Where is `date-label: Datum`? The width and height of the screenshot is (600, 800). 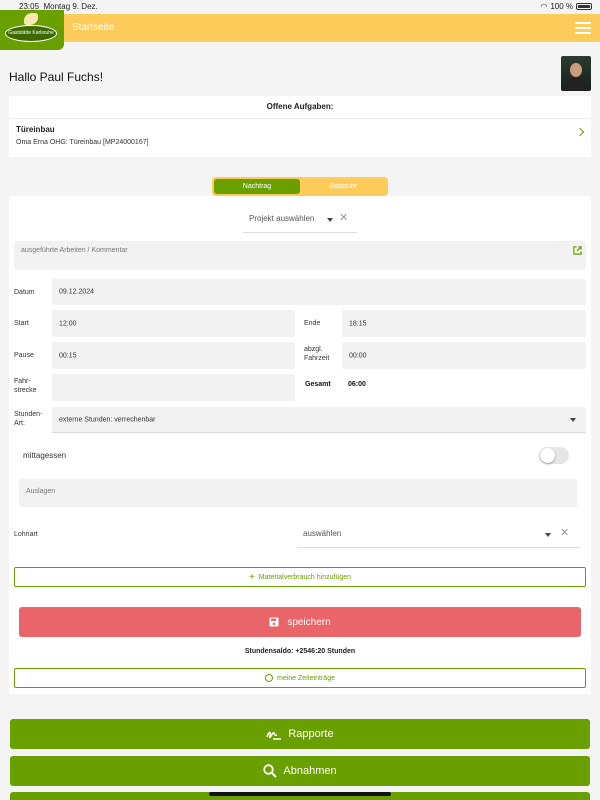
date-label: Datum is located at coordinates (24, 292).